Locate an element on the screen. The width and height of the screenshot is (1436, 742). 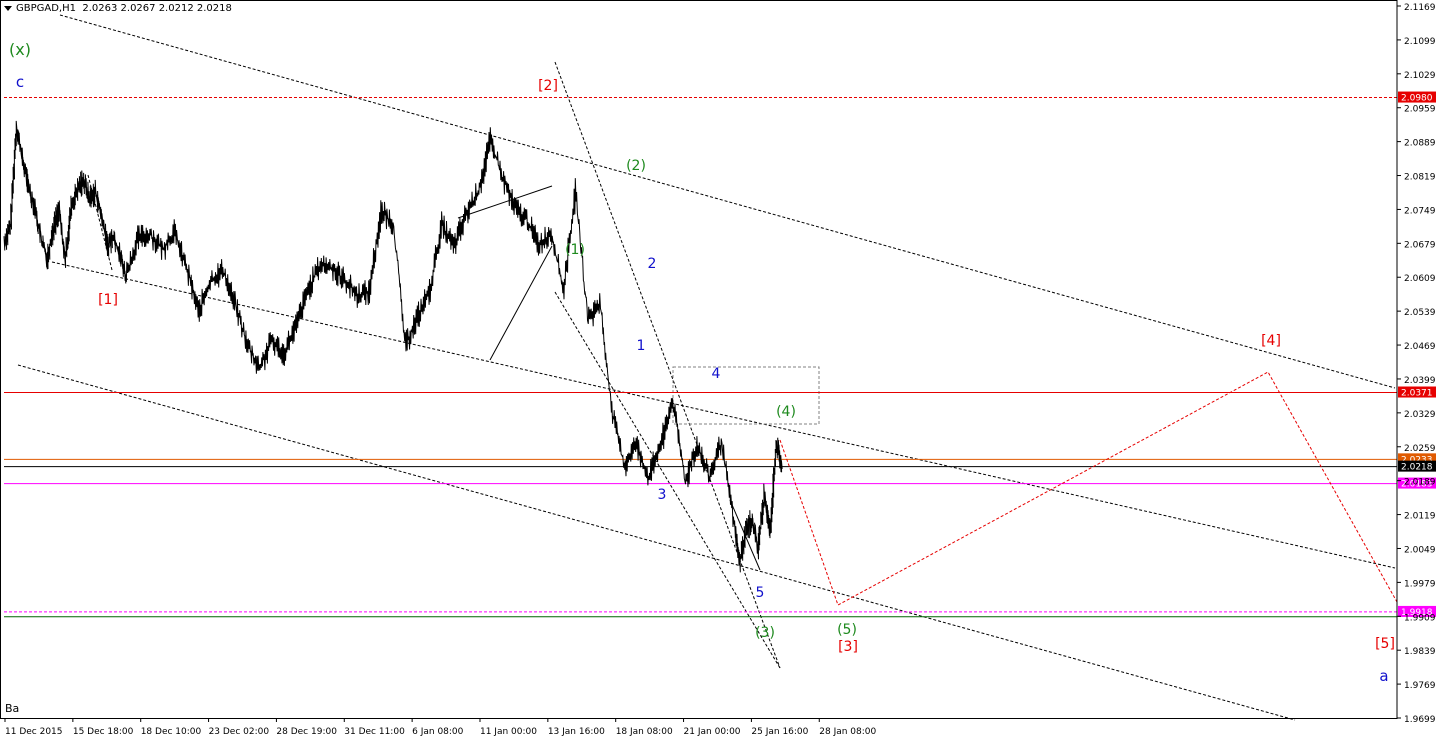
x-tick-label: 13 Jan 16:00 is located at coordinates (576, 732).